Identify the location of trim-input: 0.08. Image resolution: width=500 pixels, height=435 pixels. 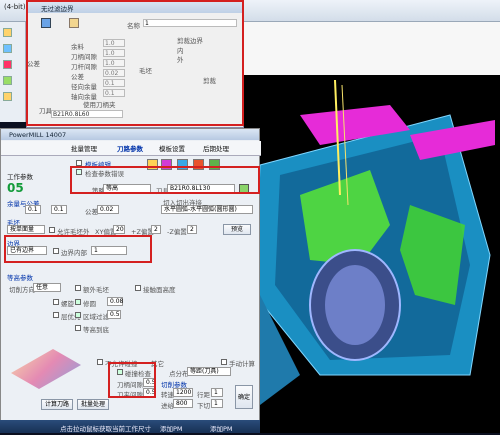
(115, 301).